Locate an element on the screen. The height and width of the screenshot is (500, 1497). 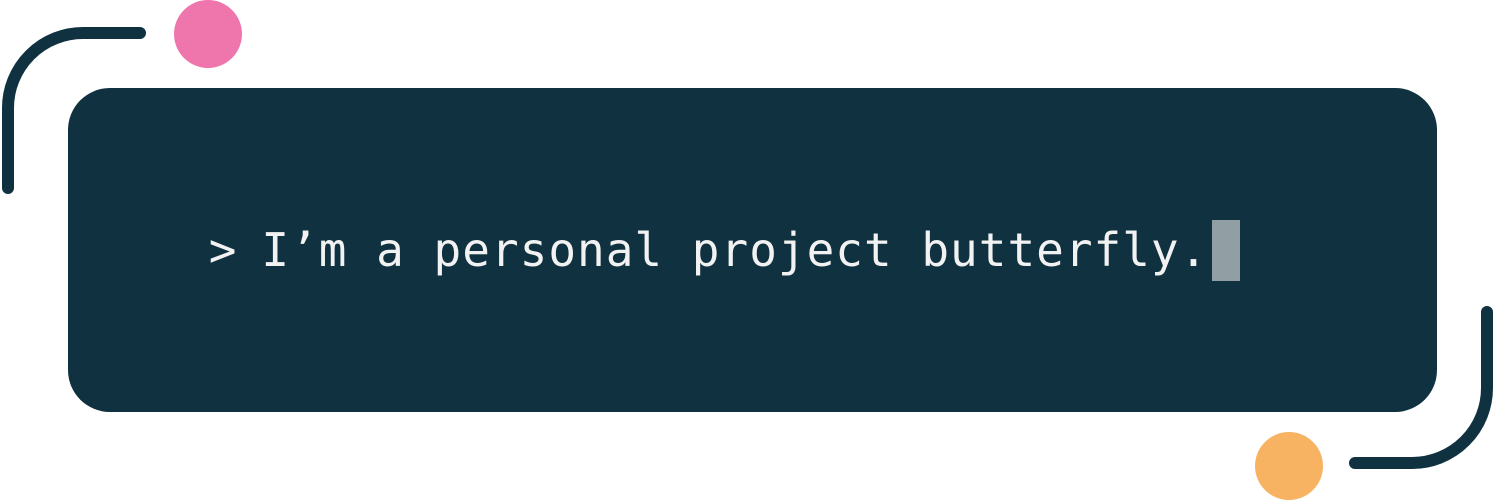
pink-dot is located at coordinates (208, 34).